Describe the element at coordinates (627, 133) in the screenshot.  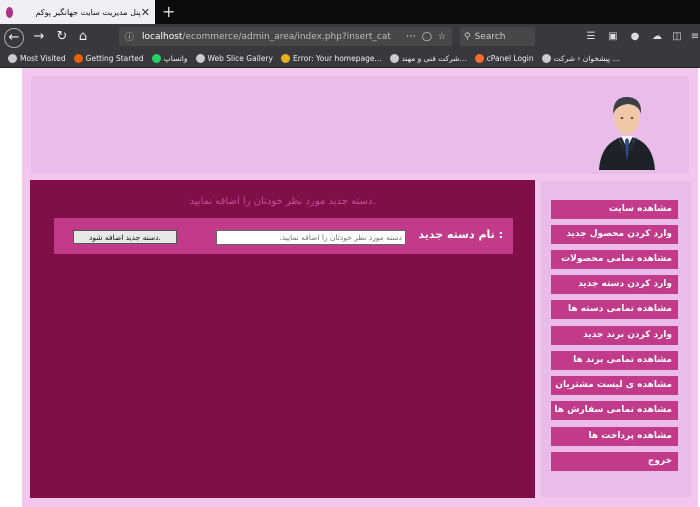
I see `admin-avatar-icon` at that location.